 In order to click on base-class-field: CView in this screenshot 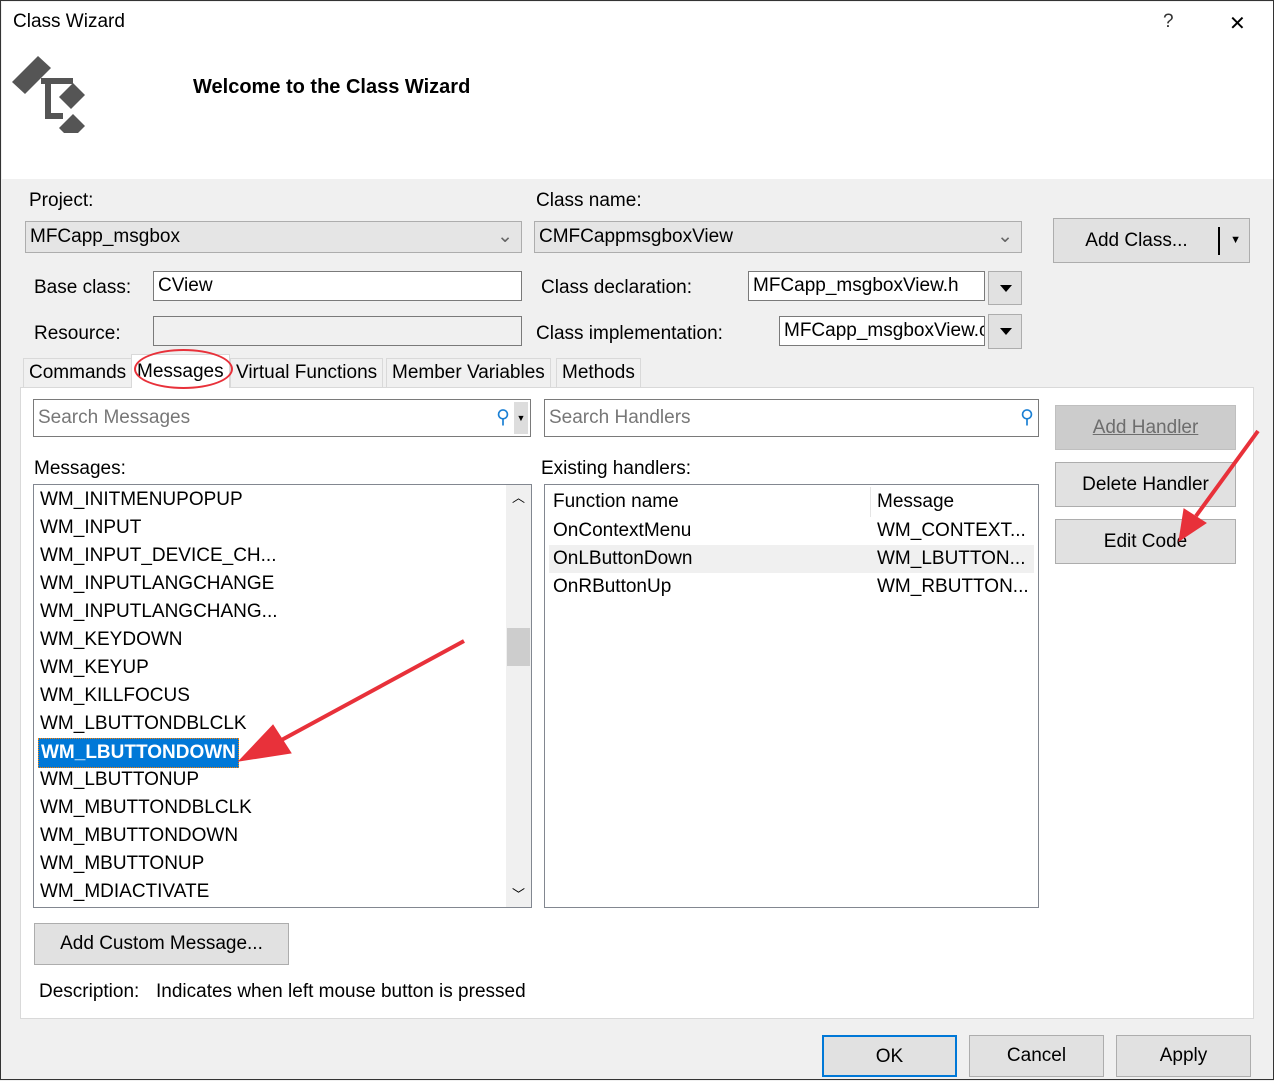, I will do `click(337, 286)`.